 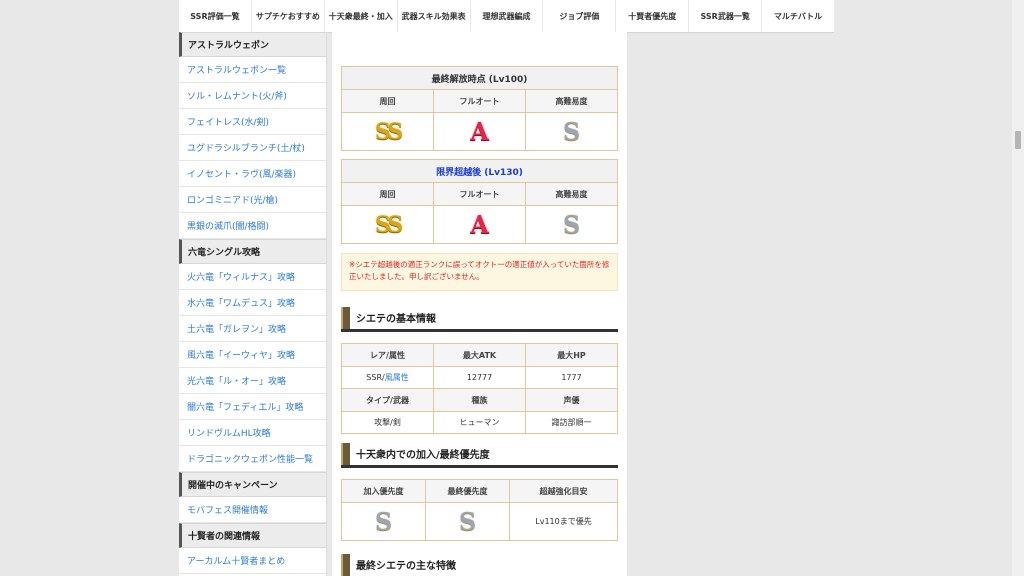 What do you see at coordinates (479, 422) in the screenshot?
I see `race-value: ヒューマン` at bounding box center [479, 422].